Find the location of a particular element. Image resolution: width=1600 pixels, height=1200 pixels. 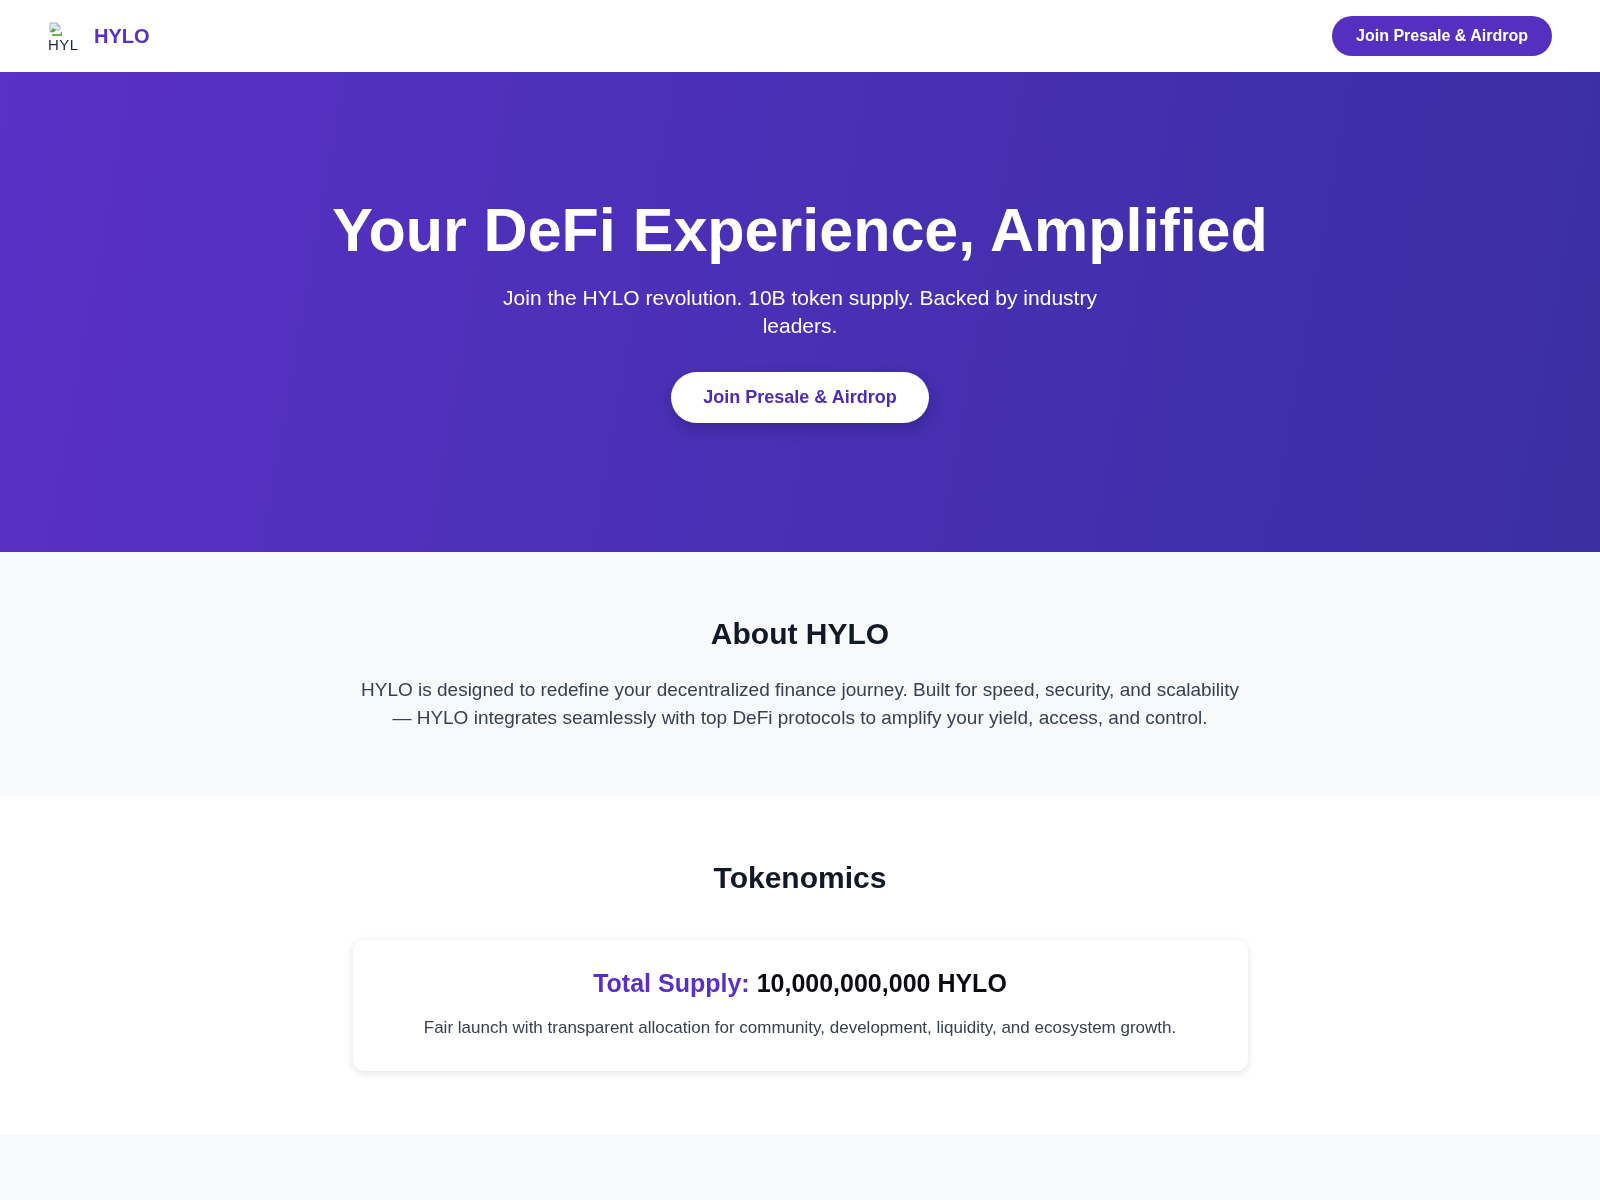

supply-label: Total Supply: is located at coordinates (671, 983).